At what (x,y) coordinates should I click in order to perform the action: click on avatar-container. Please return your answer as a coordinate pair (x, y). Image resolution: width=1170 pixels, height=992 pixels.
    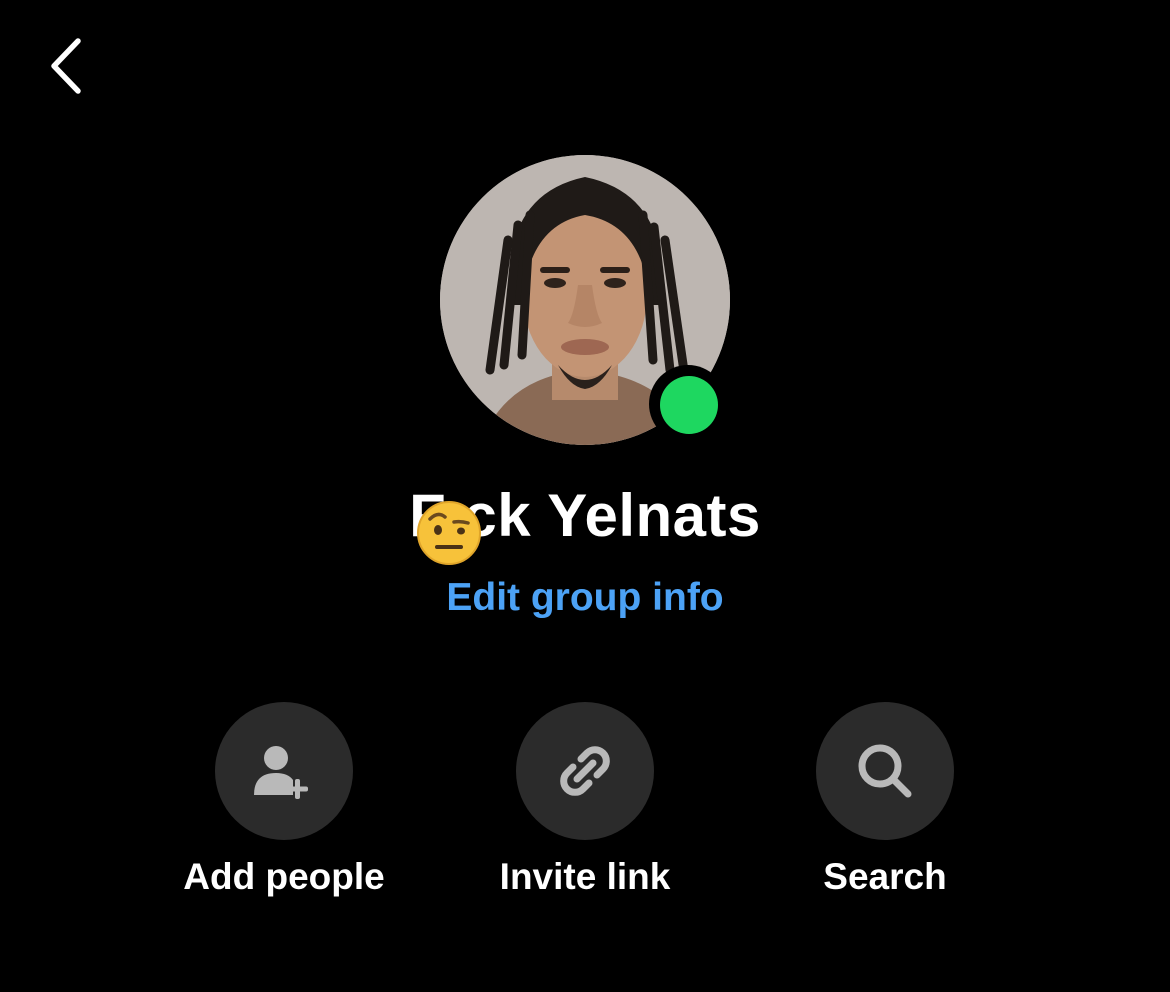
    Looking at the image, I should click on (585, 300).